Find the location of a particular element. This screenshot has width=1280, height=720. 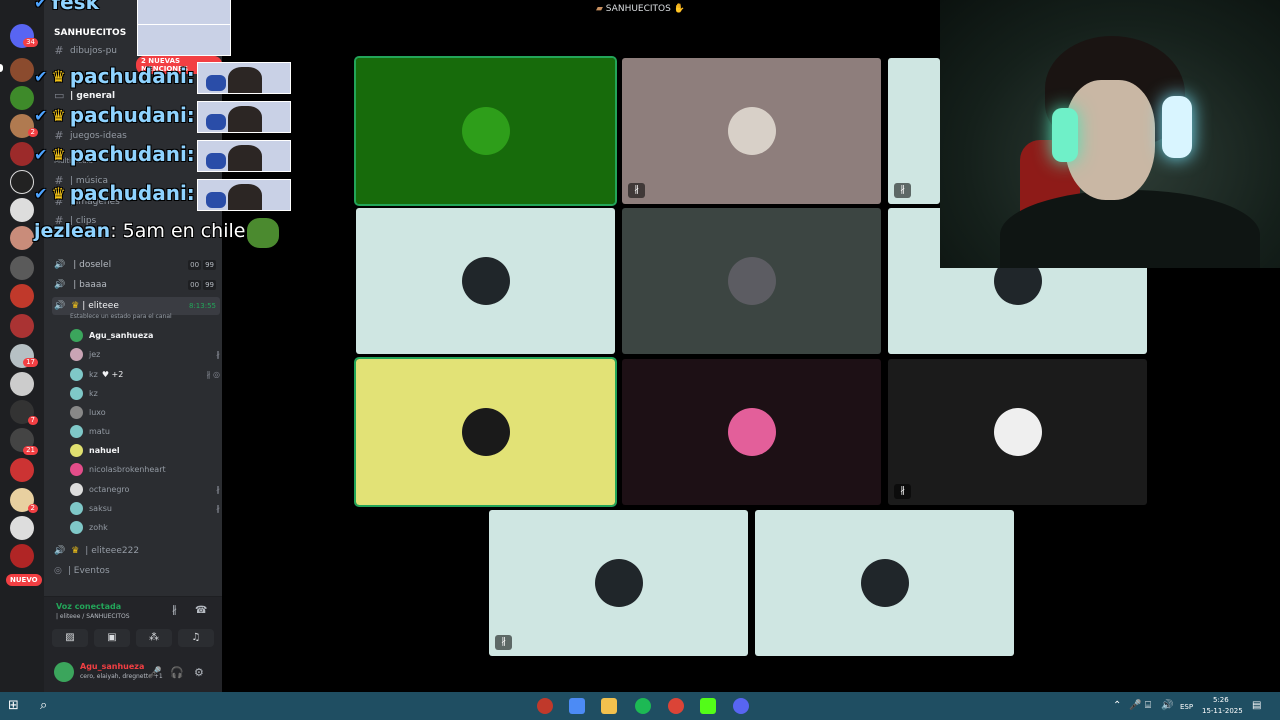

voice-member: kz is located at coordinates (145, 393).